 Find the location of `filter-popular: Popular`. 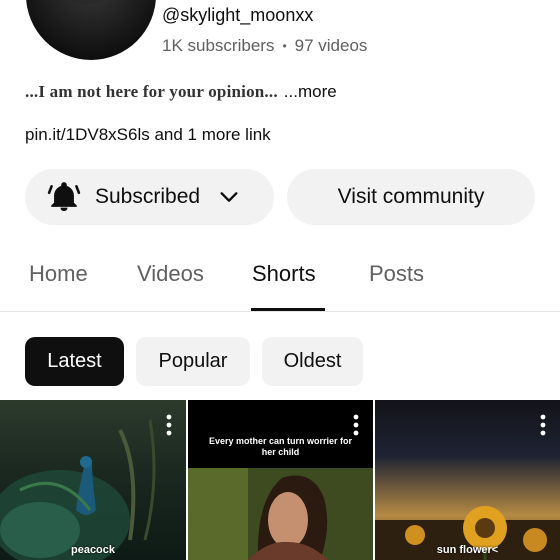

filter-popular: Popular is located at coordinates (193, 361).